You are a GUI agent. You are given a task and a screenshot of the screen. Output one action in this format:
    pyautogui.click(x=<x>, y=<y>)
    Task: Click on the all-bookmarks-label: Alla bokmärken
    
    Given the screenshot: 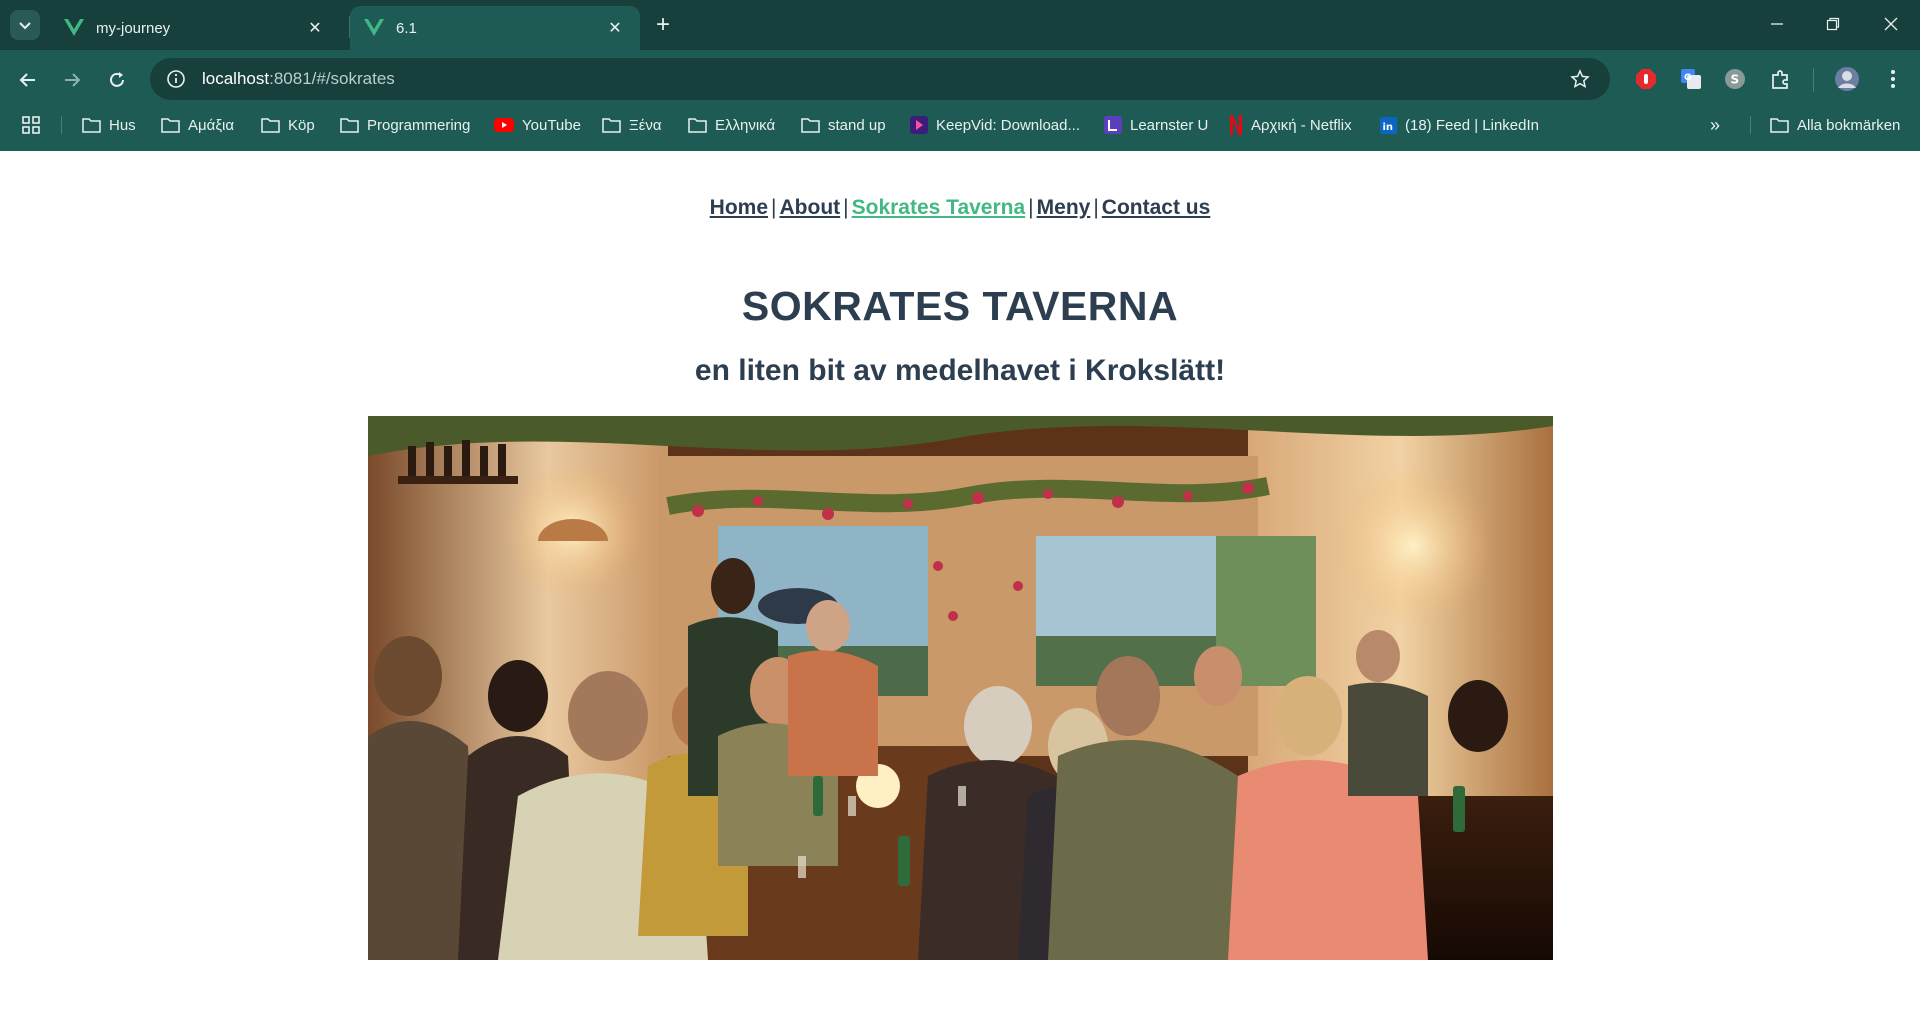 What is the action you would take?
    pyautogui.click(x=1849, y=125)
    